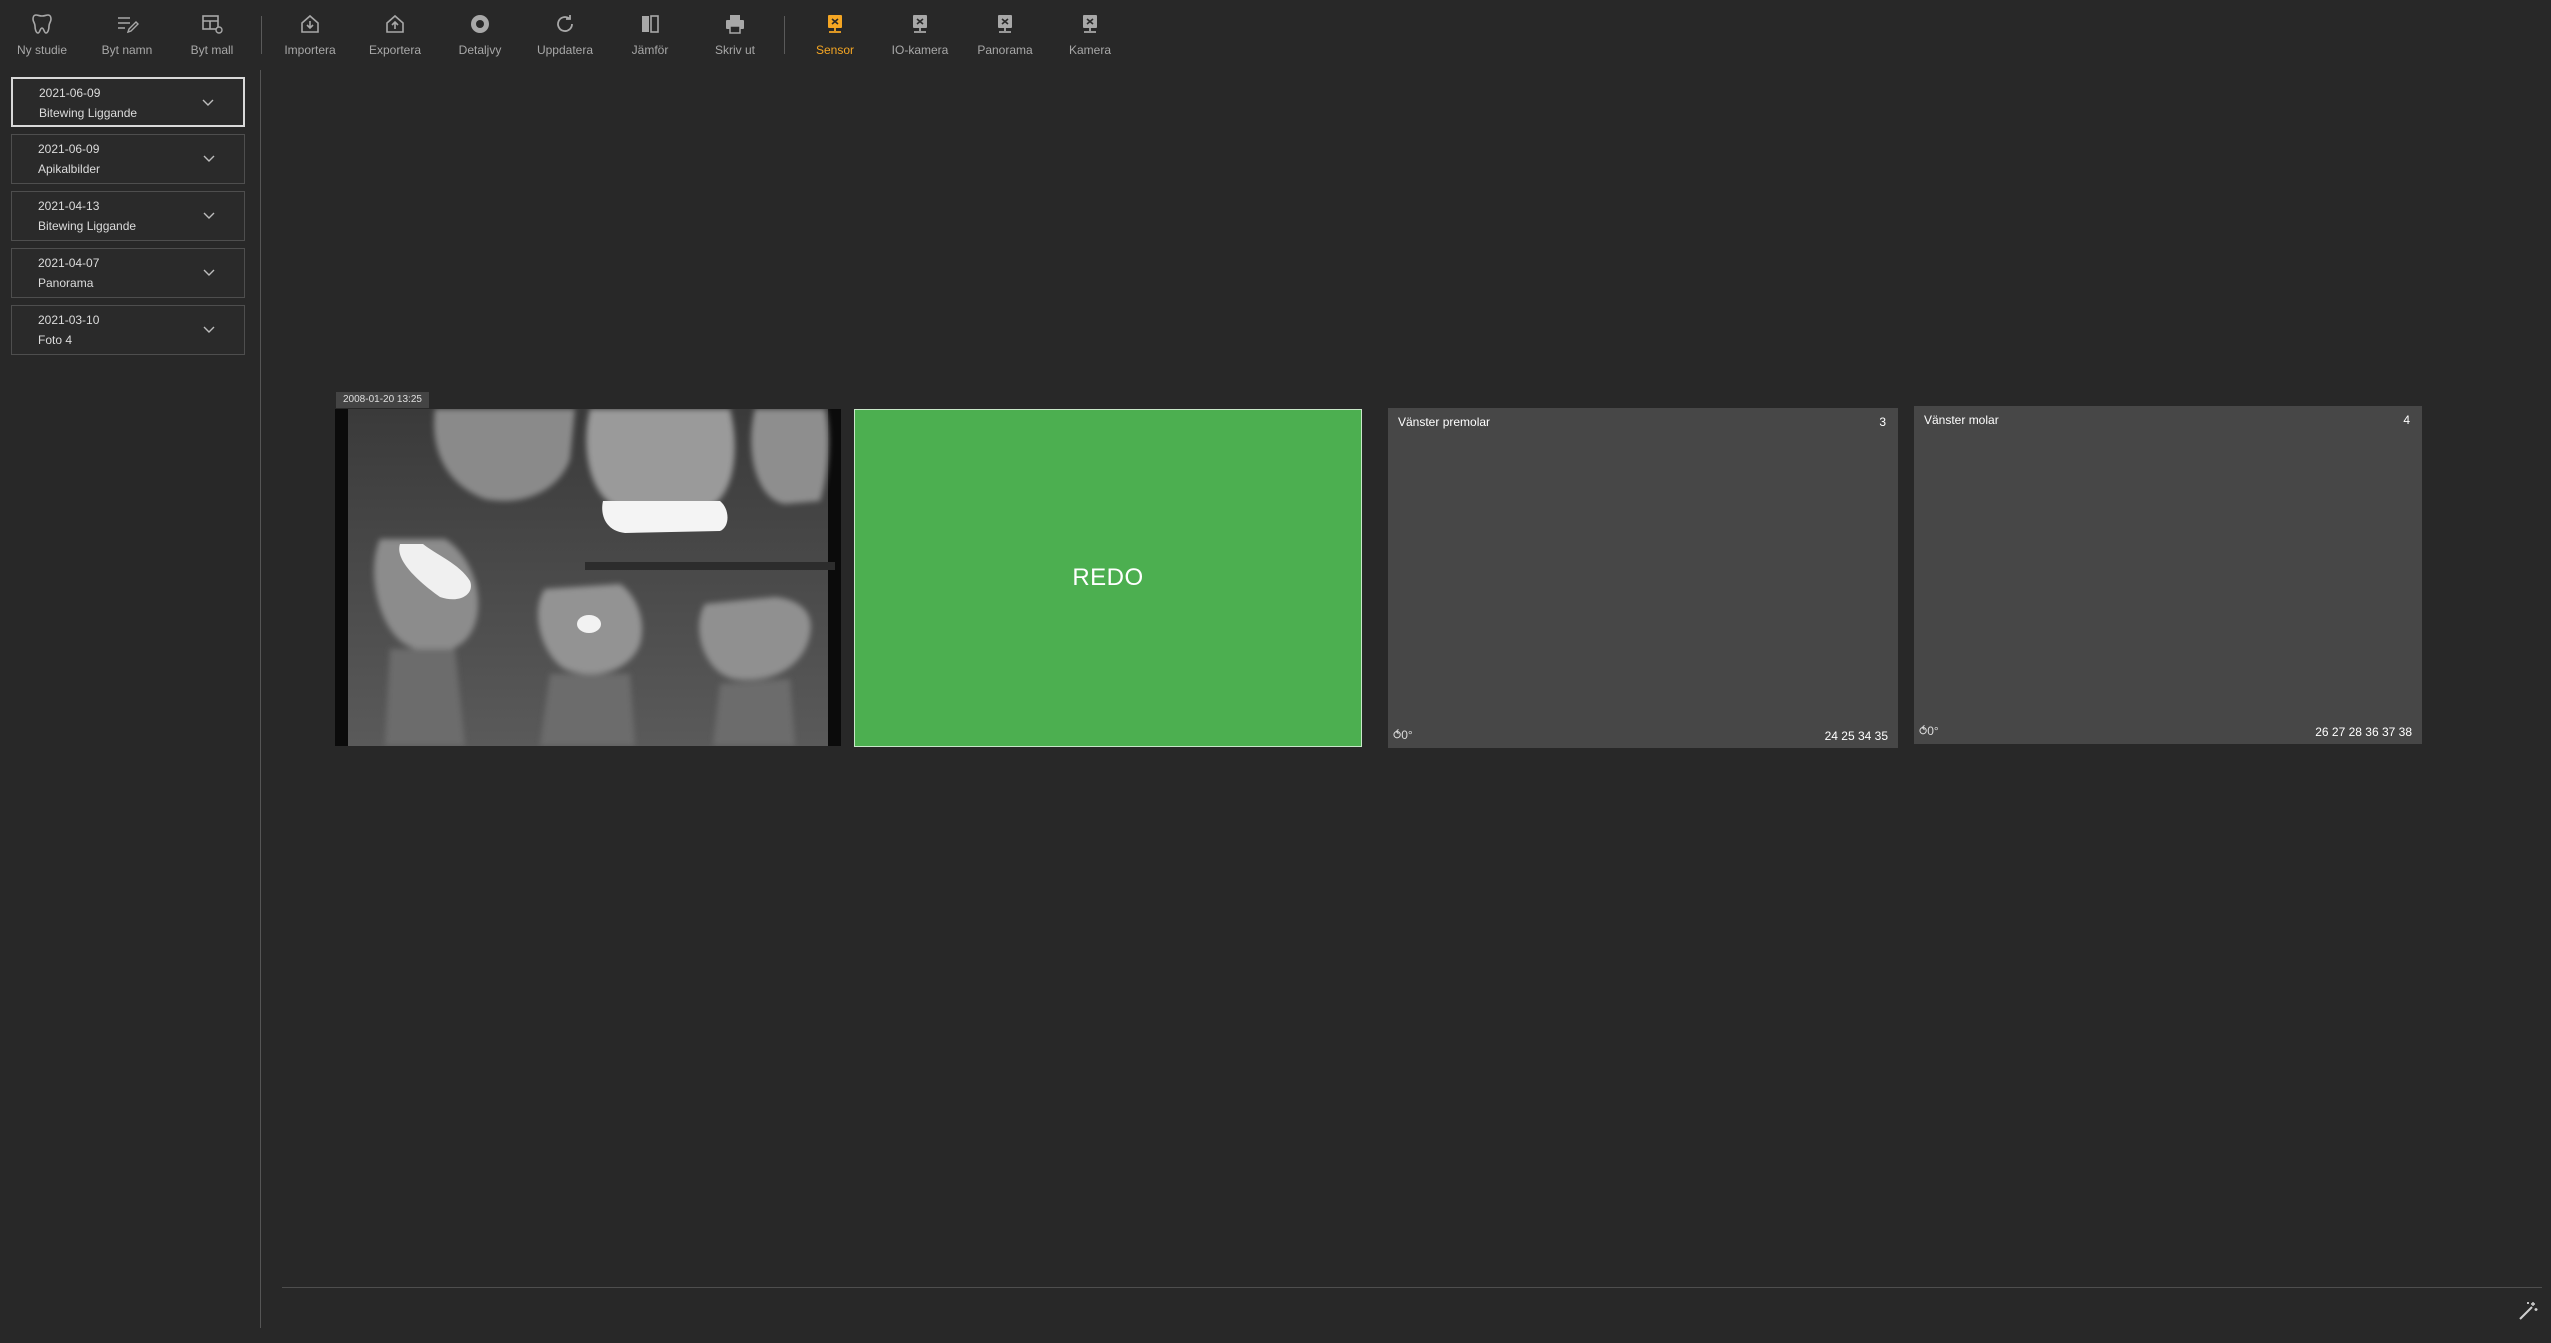  Describe the element at coordinates (128, 25) in the screenshot. I see `rename-icon` at that location.